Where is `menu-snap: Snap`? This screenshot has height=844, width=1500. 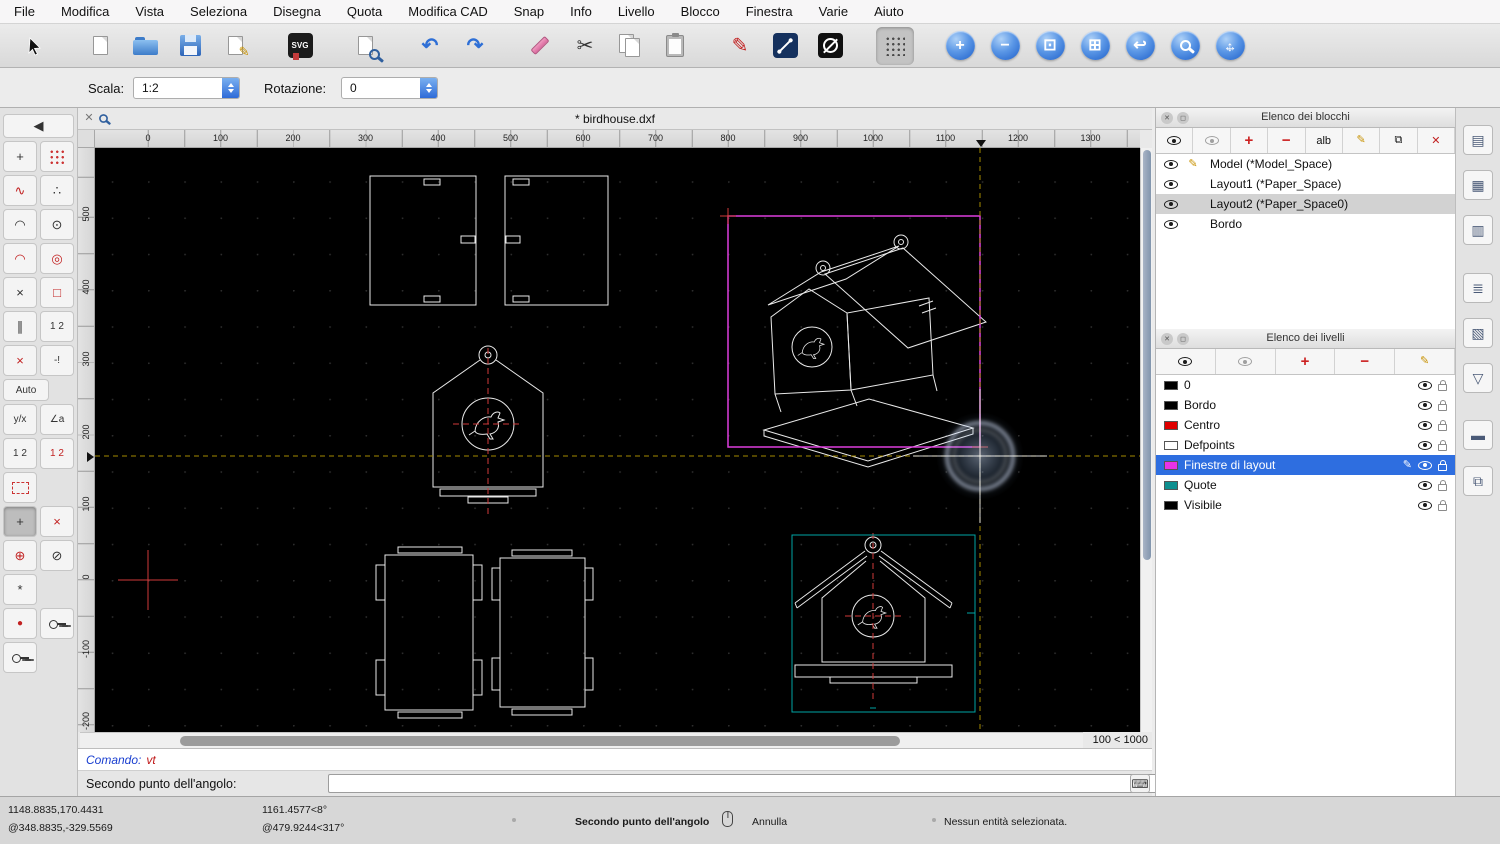
menu-snap: Snap is located at coordinates (529, 11).